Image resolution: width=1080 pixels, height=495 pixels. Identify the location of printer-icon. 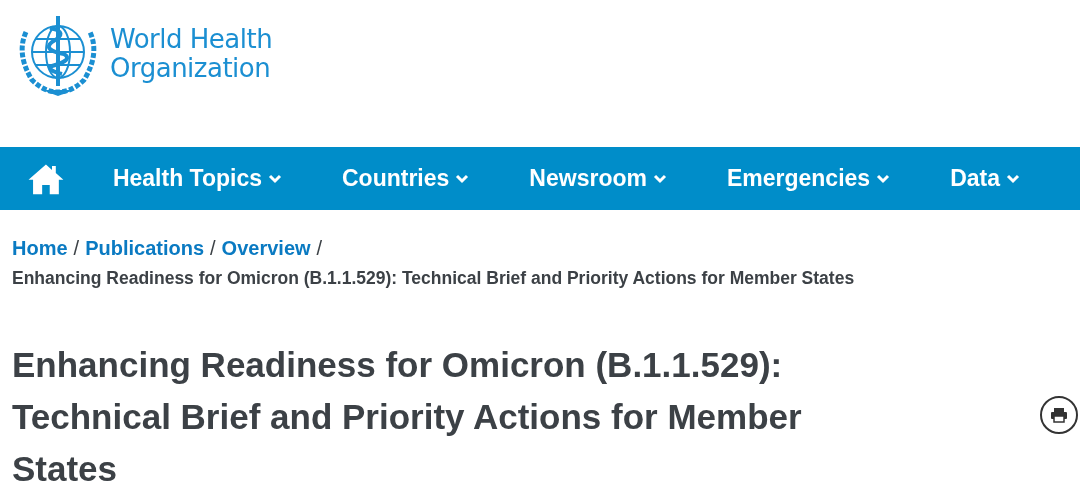
(1059, 415).